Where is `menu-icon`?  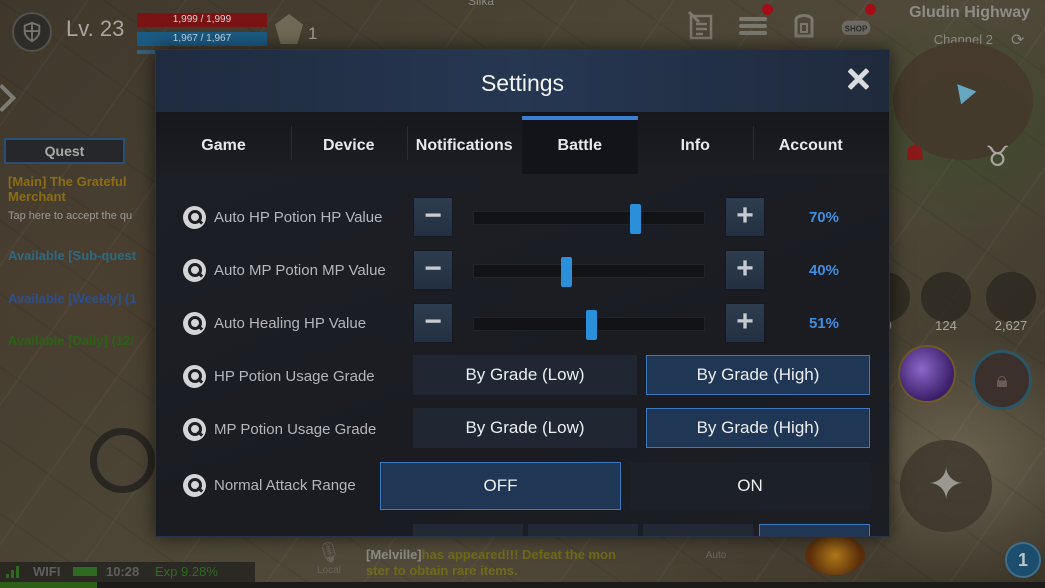
menu-icon is located at coordinates (753, 26).